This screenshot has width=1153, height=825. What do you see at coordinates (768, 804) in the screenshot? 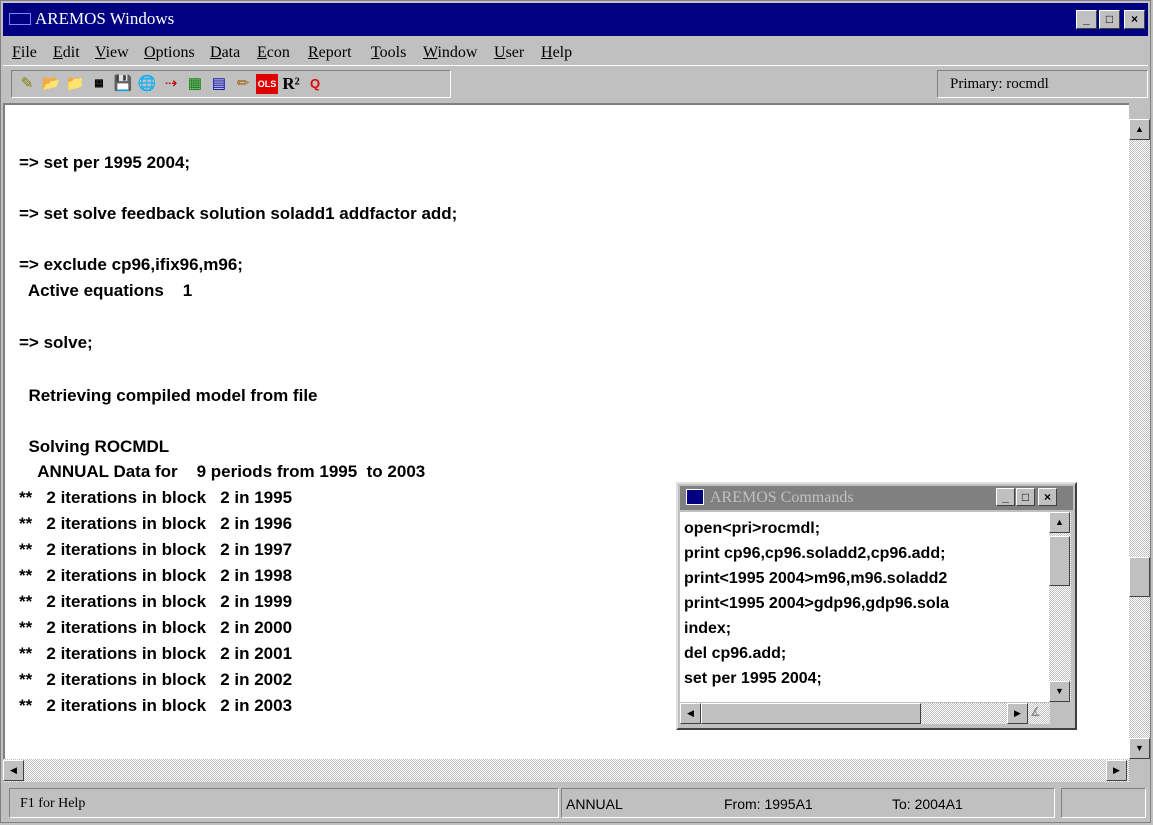
I see `from-period: From: 1995A1` at bounding box center [768, 804].